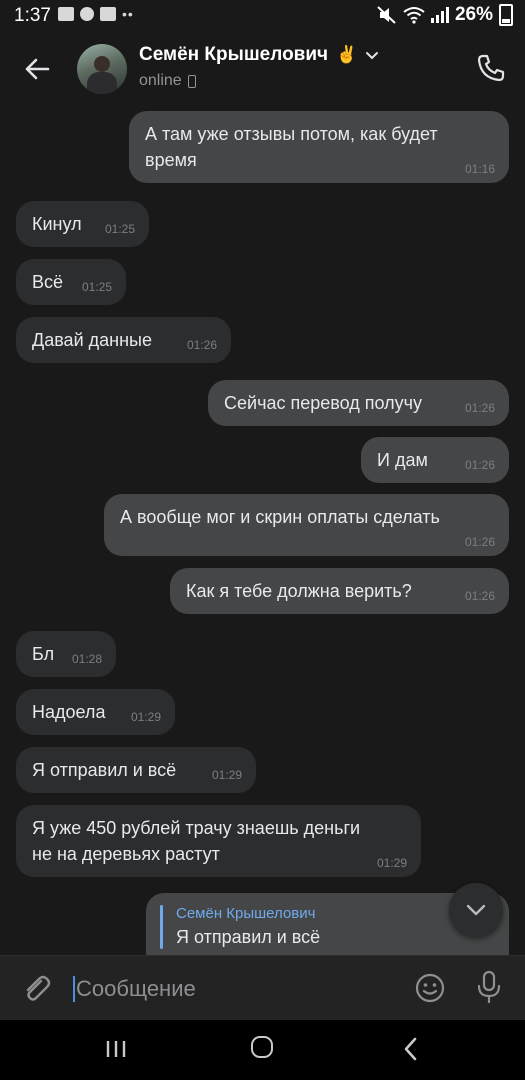 The height and width of the screenshot is (1080, 525). Describe the element at coordinates (69, 712) in the screenshot. I see `message-text: Надоела` at that location.